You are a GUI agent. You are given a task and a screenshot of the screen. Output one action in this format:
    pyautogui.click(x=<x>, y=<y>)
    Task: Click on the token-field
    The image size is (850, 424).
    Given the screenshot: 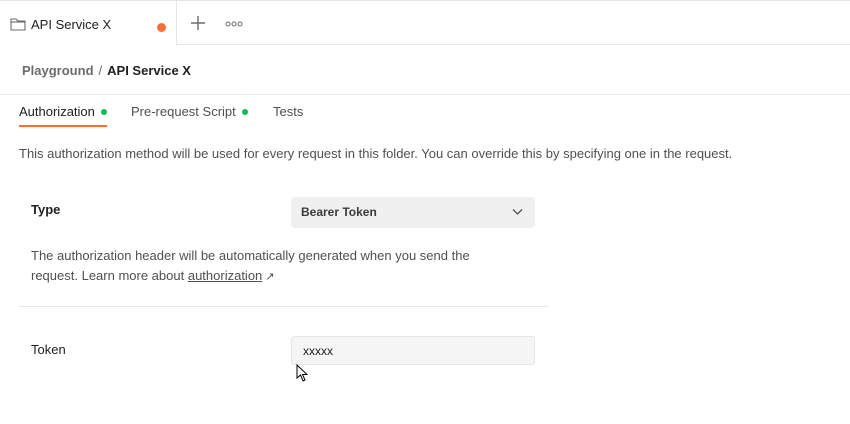 What is the action you would take?
    pyautogui.click(x=413, y=350)
    